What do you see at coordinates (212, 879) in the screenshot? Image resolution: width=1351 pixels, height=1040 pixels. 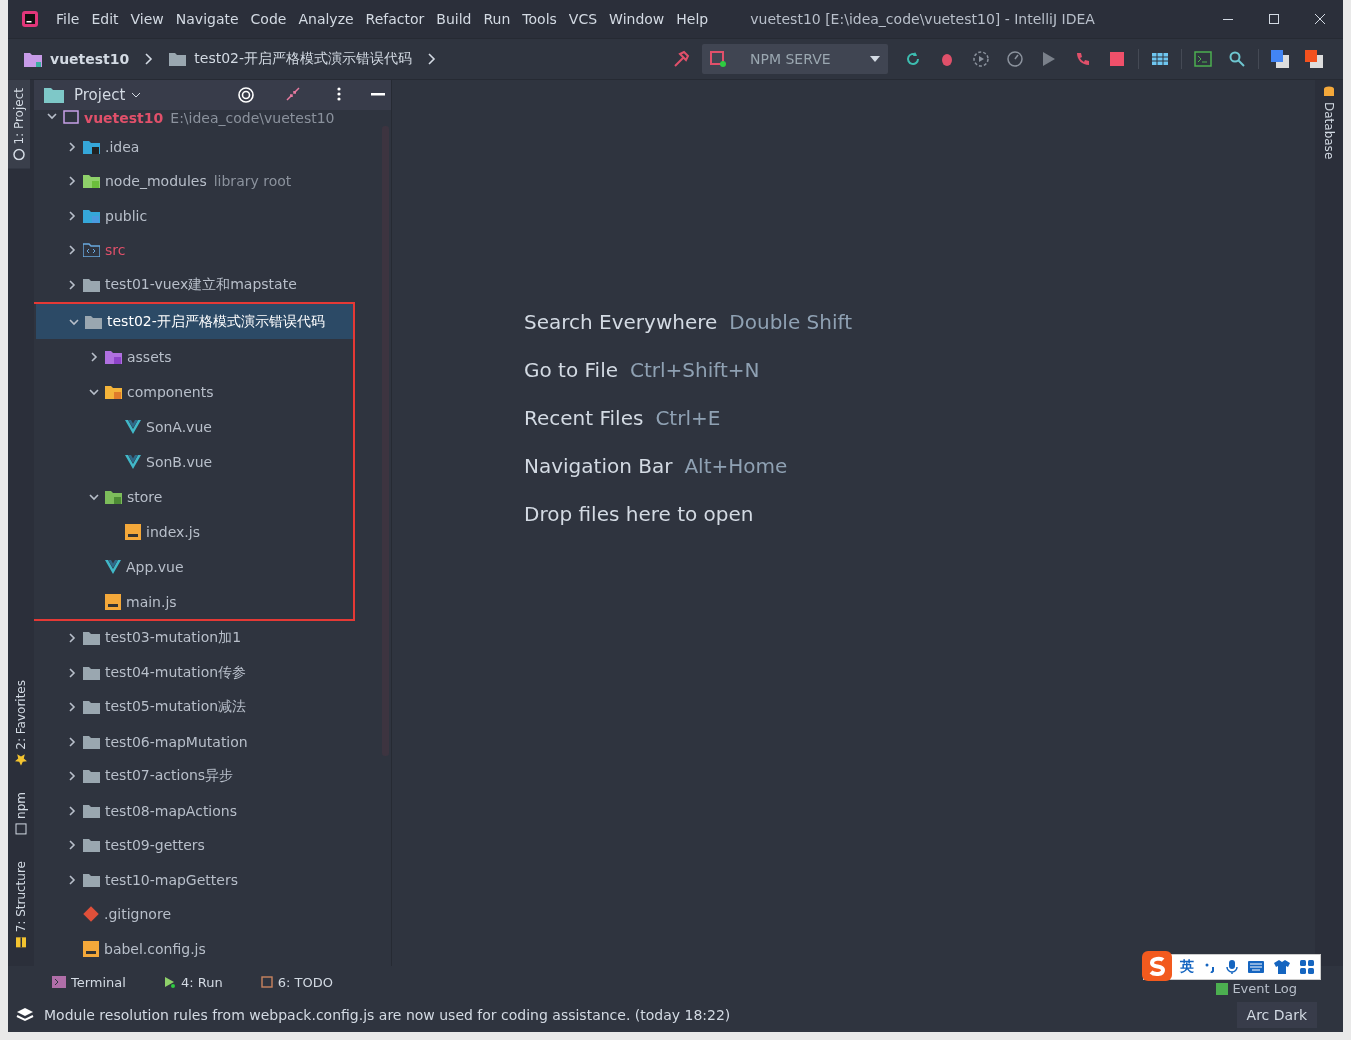 I see `tree-item: test10-mapGetters` at bounding box center [212, 879].